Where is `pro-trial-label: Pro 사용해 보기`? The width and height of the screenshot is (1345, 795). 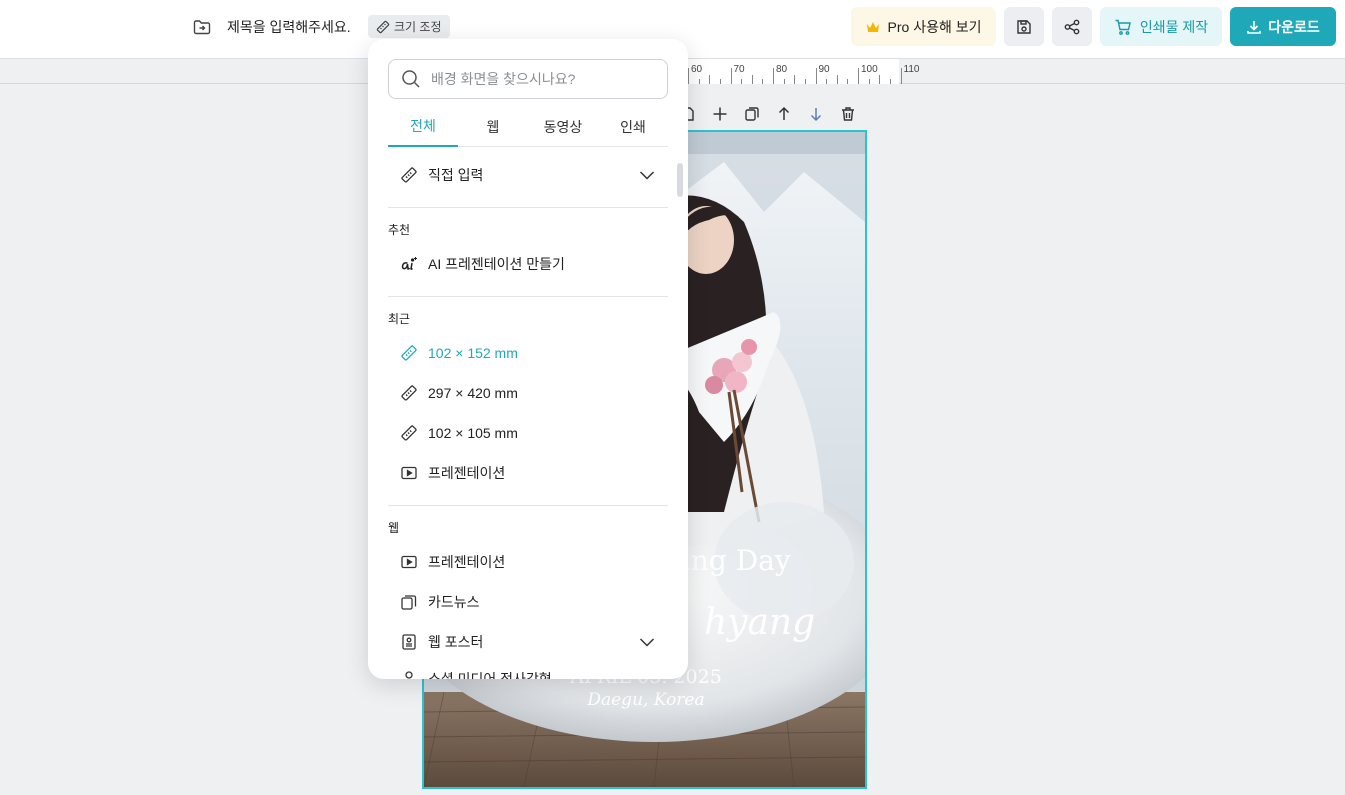
pro-trial-label: Pro 사용해 보기 is located at coordinates (934, 26).